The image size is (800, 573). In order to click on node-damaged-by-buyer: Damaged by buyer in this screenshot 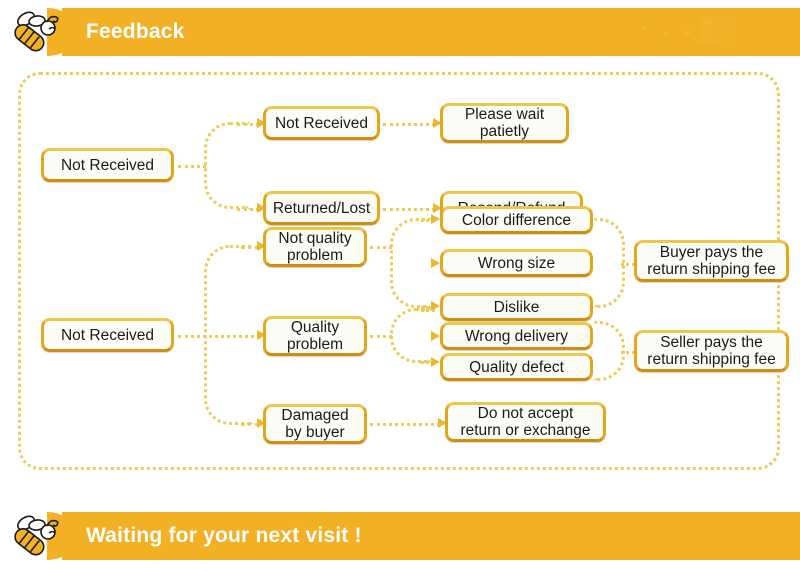, I will do `click(315, 424)`.